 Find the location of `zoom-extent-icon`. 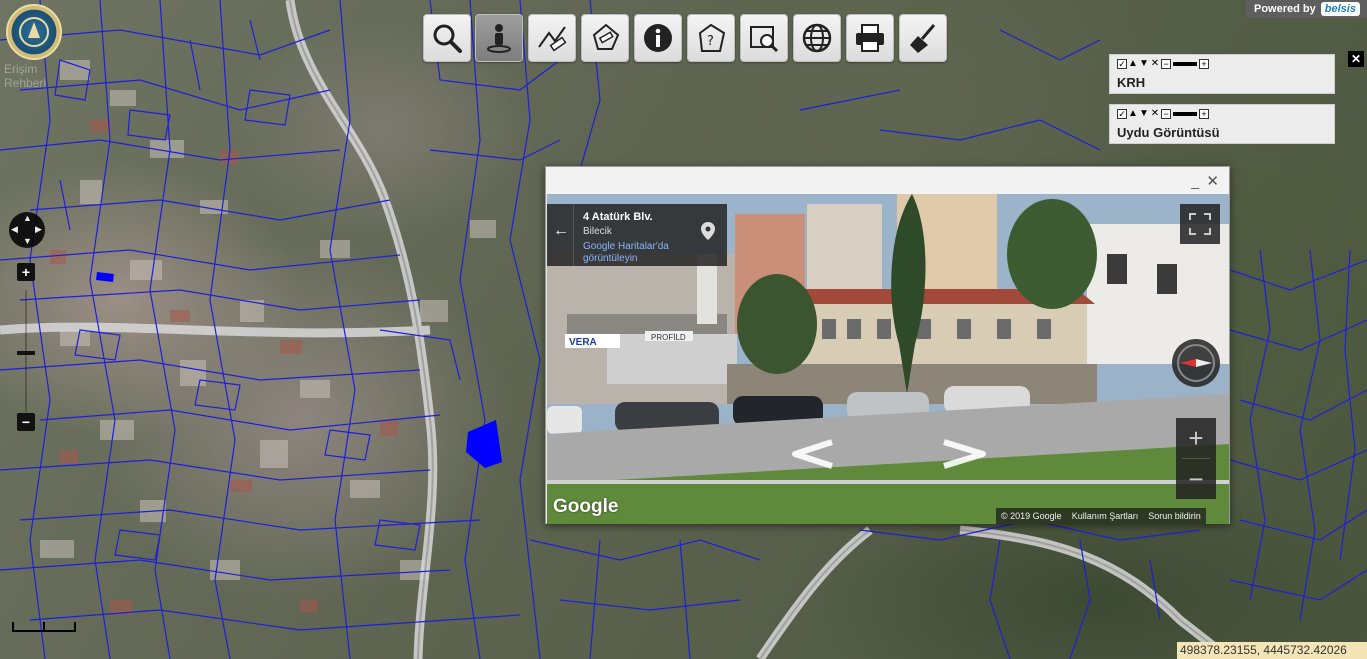

zoom-extent-icon is located at coordinates (764, 39).